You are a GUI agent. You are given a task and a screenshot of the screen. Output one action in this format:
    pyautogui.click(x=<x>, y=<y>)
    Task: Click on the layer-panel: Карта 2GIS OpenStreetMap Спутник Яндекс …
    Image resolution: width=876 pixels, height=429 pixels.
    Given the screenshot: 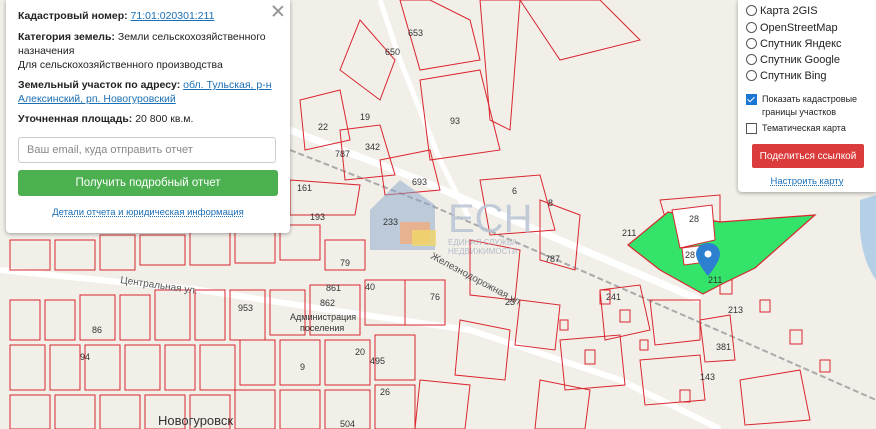 What is the action you would take?
    pyautogui.click(x=807, y=96)
    